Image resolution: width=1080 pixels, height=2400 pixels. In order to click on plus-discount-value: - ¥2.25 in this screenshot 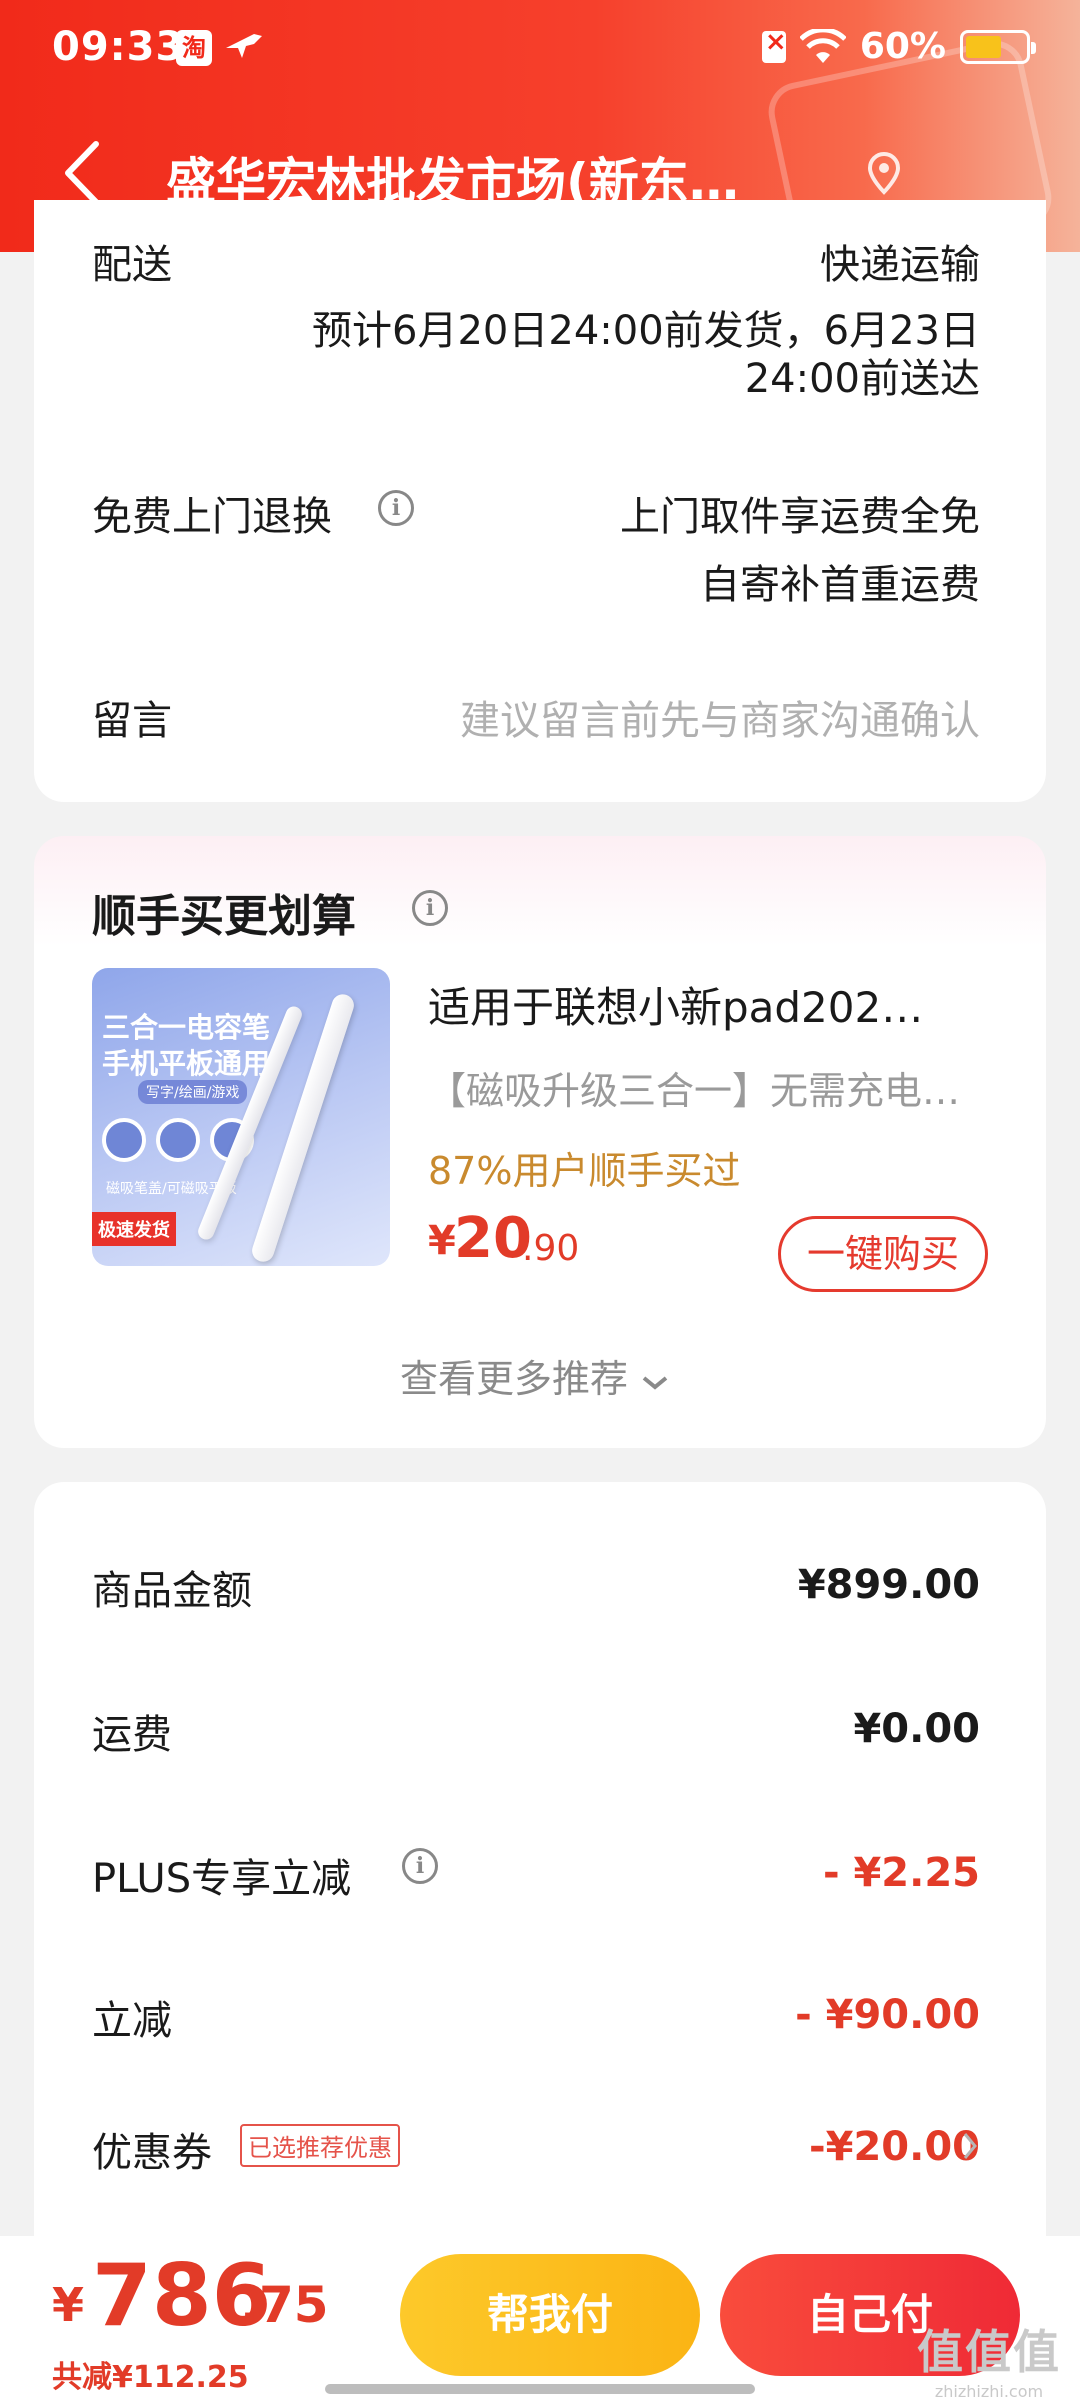, I will do `click(901, 1873)`.